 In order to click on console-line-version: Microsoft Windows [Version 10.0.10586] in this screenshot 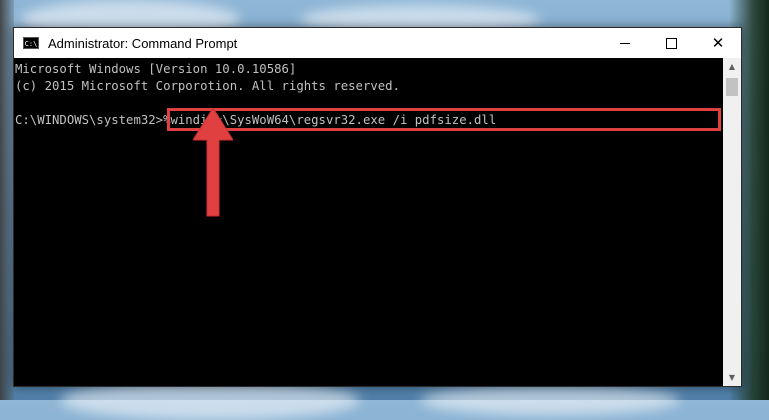, I will do `click(156, 69)`.